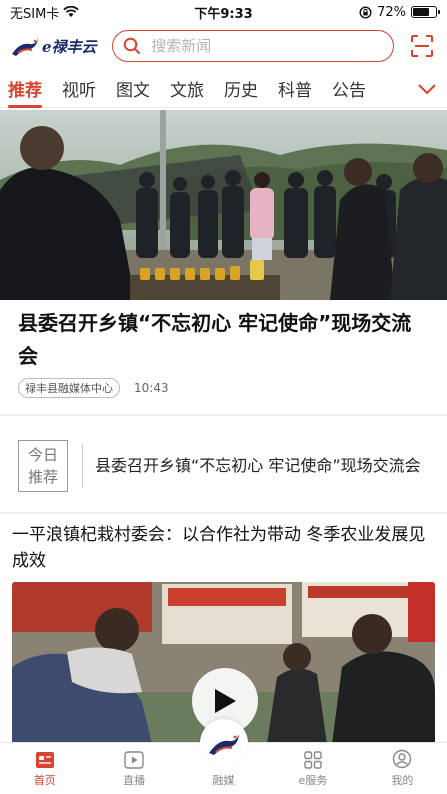  What do you see at coordinates (262, 466) in the screenshot?
I see `today-recommend-text: 县委召开乡镇“不忘初心 牢记使命”现场交流会` at bounding box center [262, 466].